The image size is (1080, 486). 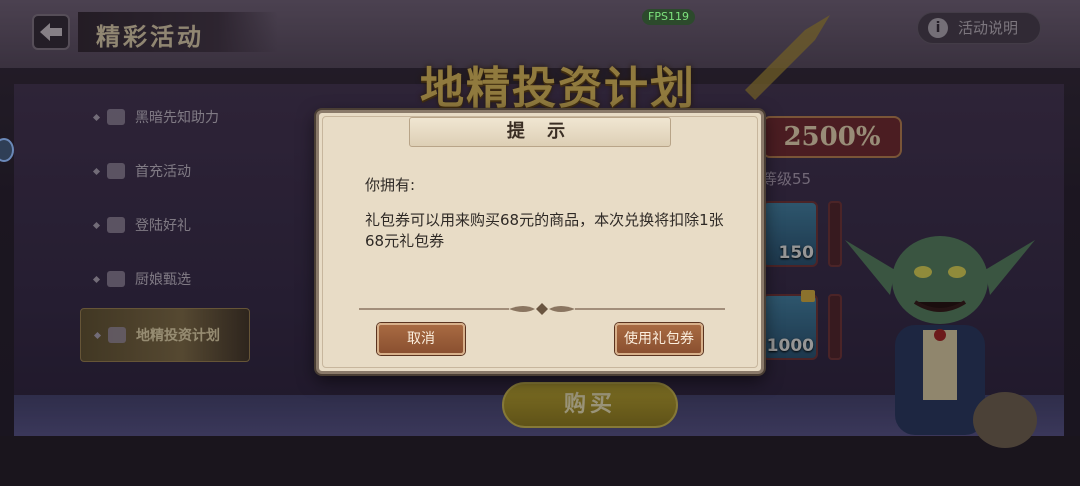 I want to click on sidebar-item-label: 黑暗先知助力, so click(x=177, y=118).